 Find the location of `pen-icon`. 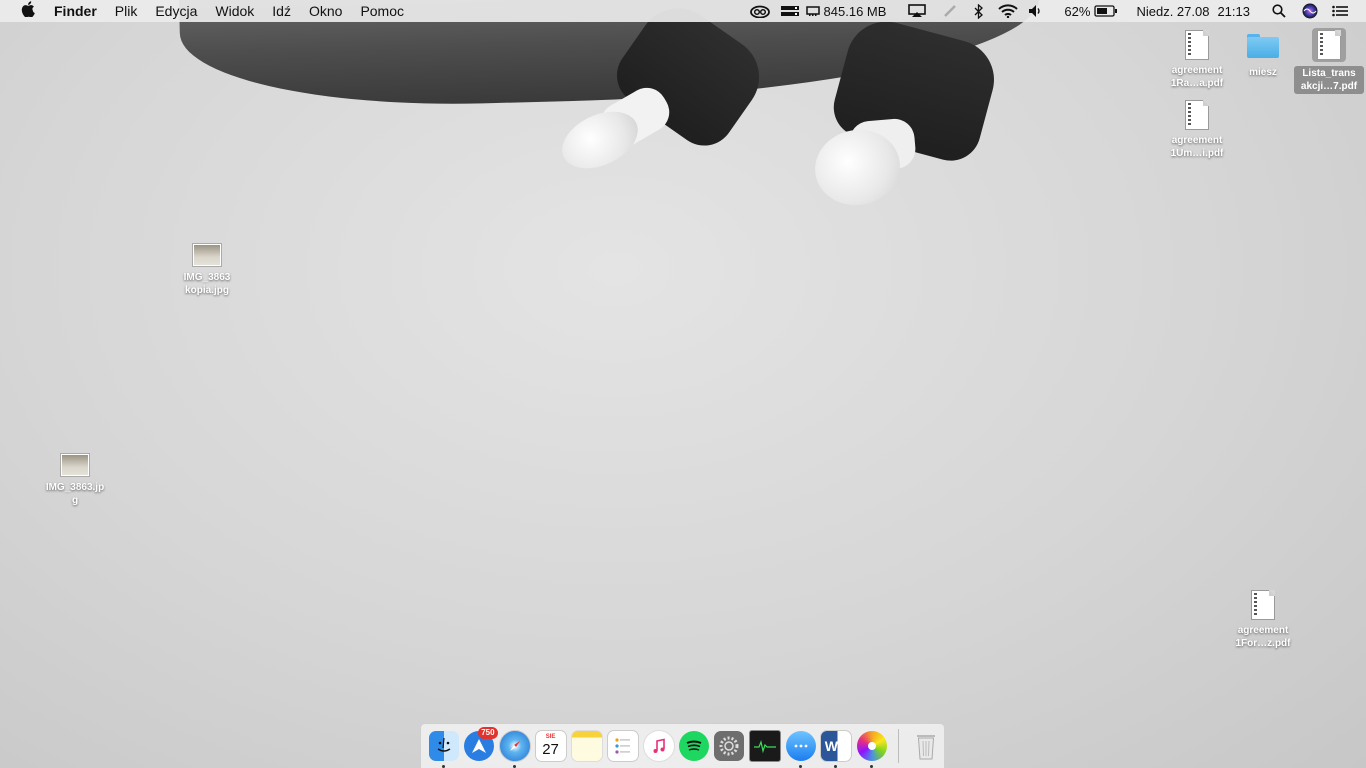

pen-icon is located at coordinates (950, 11).